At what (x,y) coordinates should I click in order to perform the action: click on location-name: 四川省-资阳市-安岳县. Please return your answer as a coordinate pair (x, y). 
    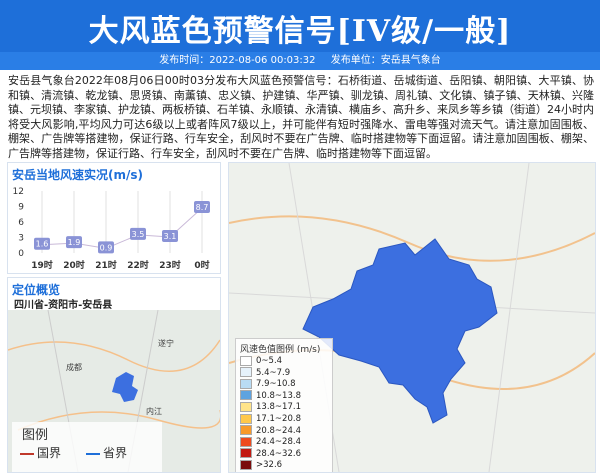
    Looking at the image, I should click on (63, 305).